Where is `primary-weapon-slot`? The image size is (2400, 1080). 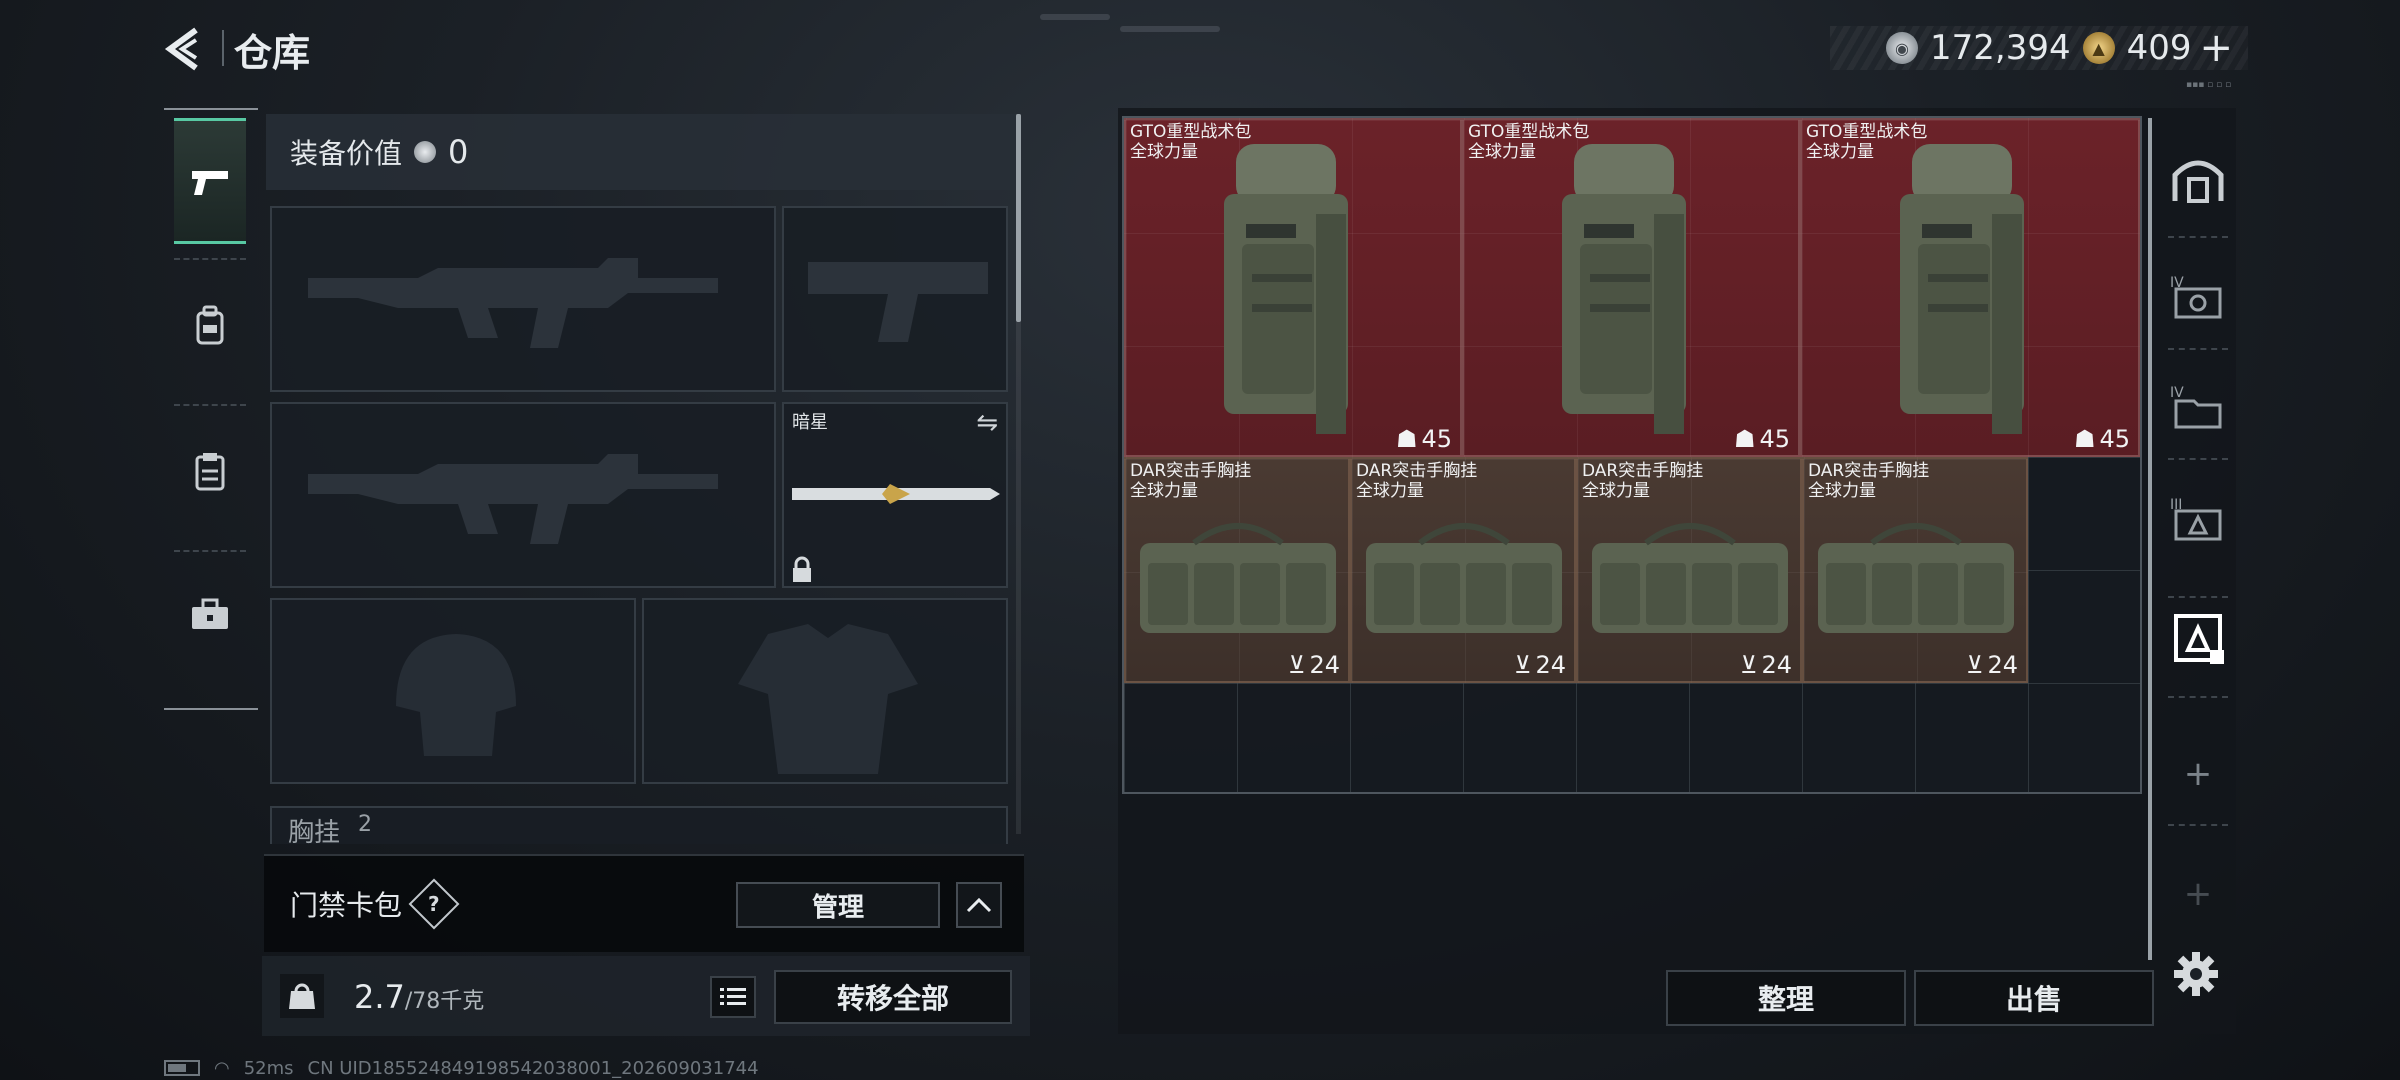 primary-weapon-slot is located at coordinates (523, 299).